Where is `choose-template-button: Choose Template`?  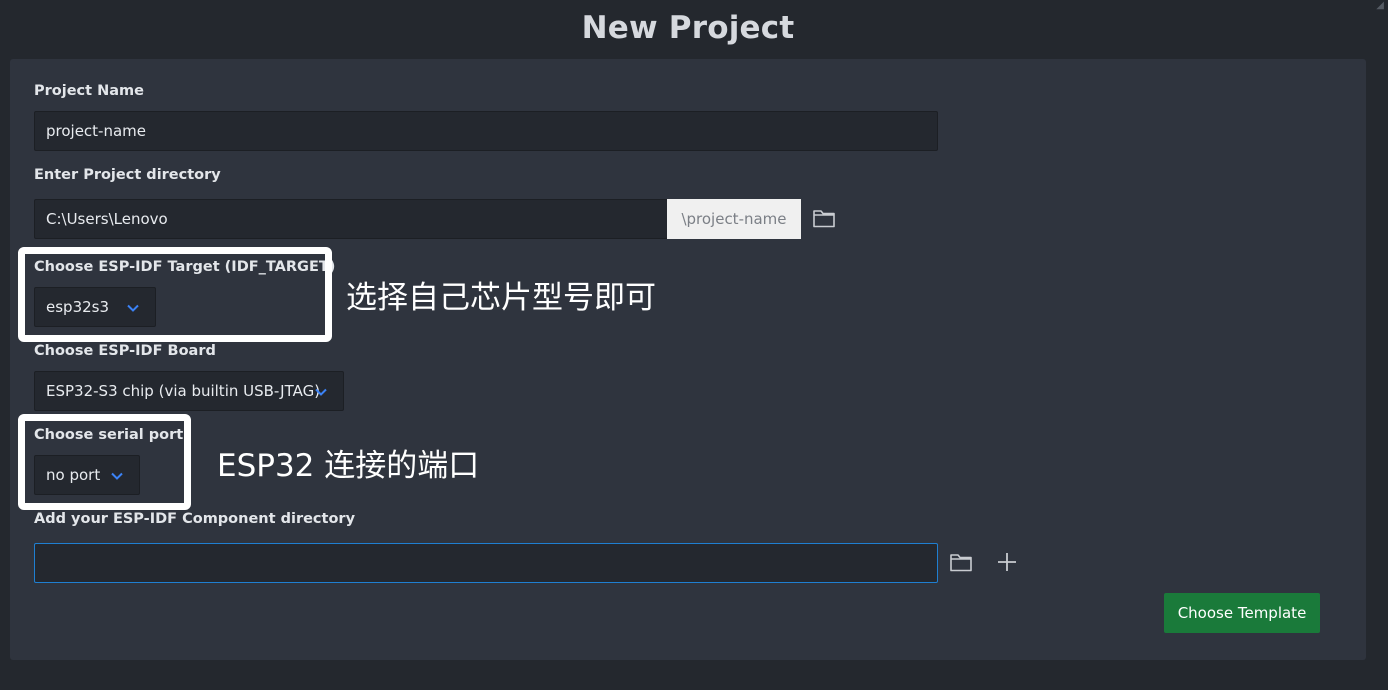 choose-template-button: Choose Template is located at coordinates (1242, 613).